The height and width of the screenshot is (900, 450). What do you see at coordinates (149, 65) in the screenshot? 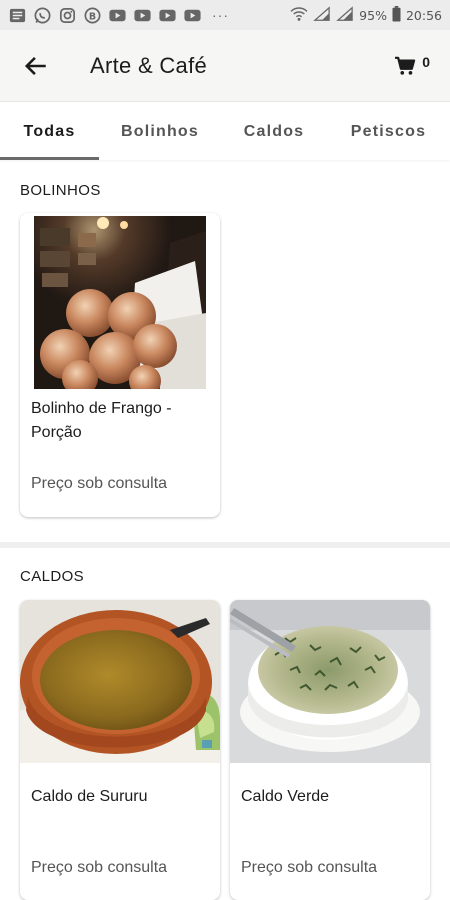
I see `page-title: Arte & Café` at bounding box center [149, 65].